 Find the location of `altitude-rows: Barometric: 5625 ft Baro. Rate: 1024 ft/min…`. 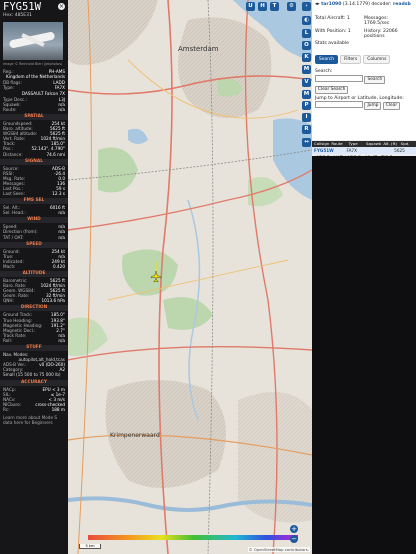

altitude-rows: Barometric: 5625 ft Baro. Rate: 1024 ft/min… is located at coordinates (34, 290).